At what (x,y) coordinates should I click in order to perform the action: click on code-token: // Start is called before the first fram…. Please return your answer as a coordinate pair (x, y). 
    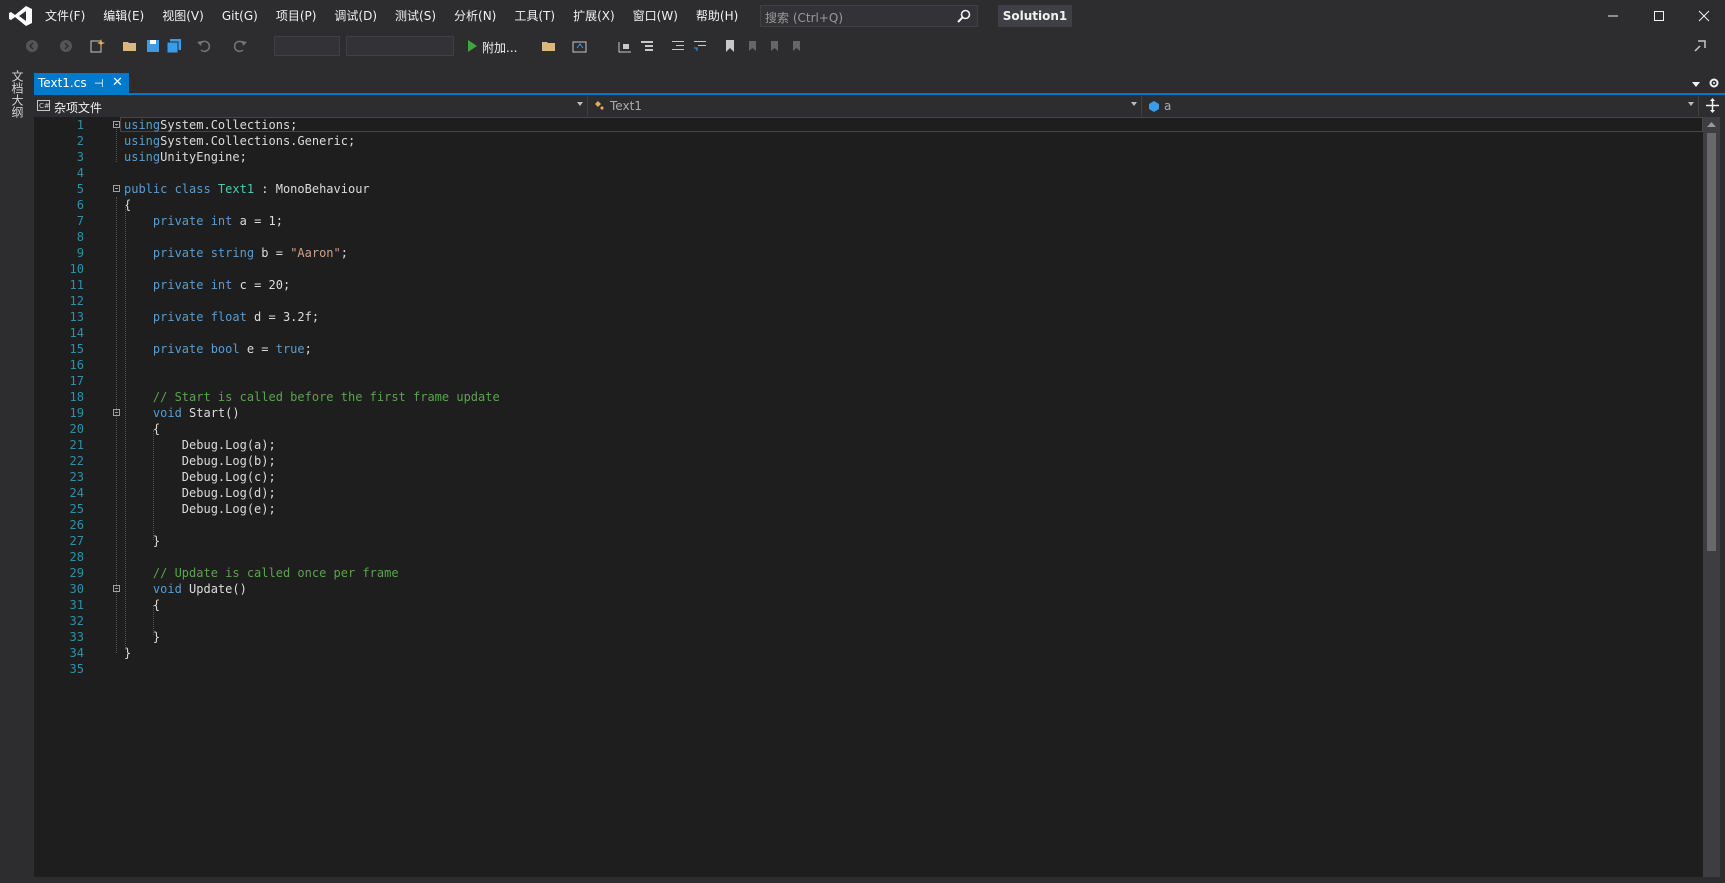
    Looking at the image, I should click on (326, 397).